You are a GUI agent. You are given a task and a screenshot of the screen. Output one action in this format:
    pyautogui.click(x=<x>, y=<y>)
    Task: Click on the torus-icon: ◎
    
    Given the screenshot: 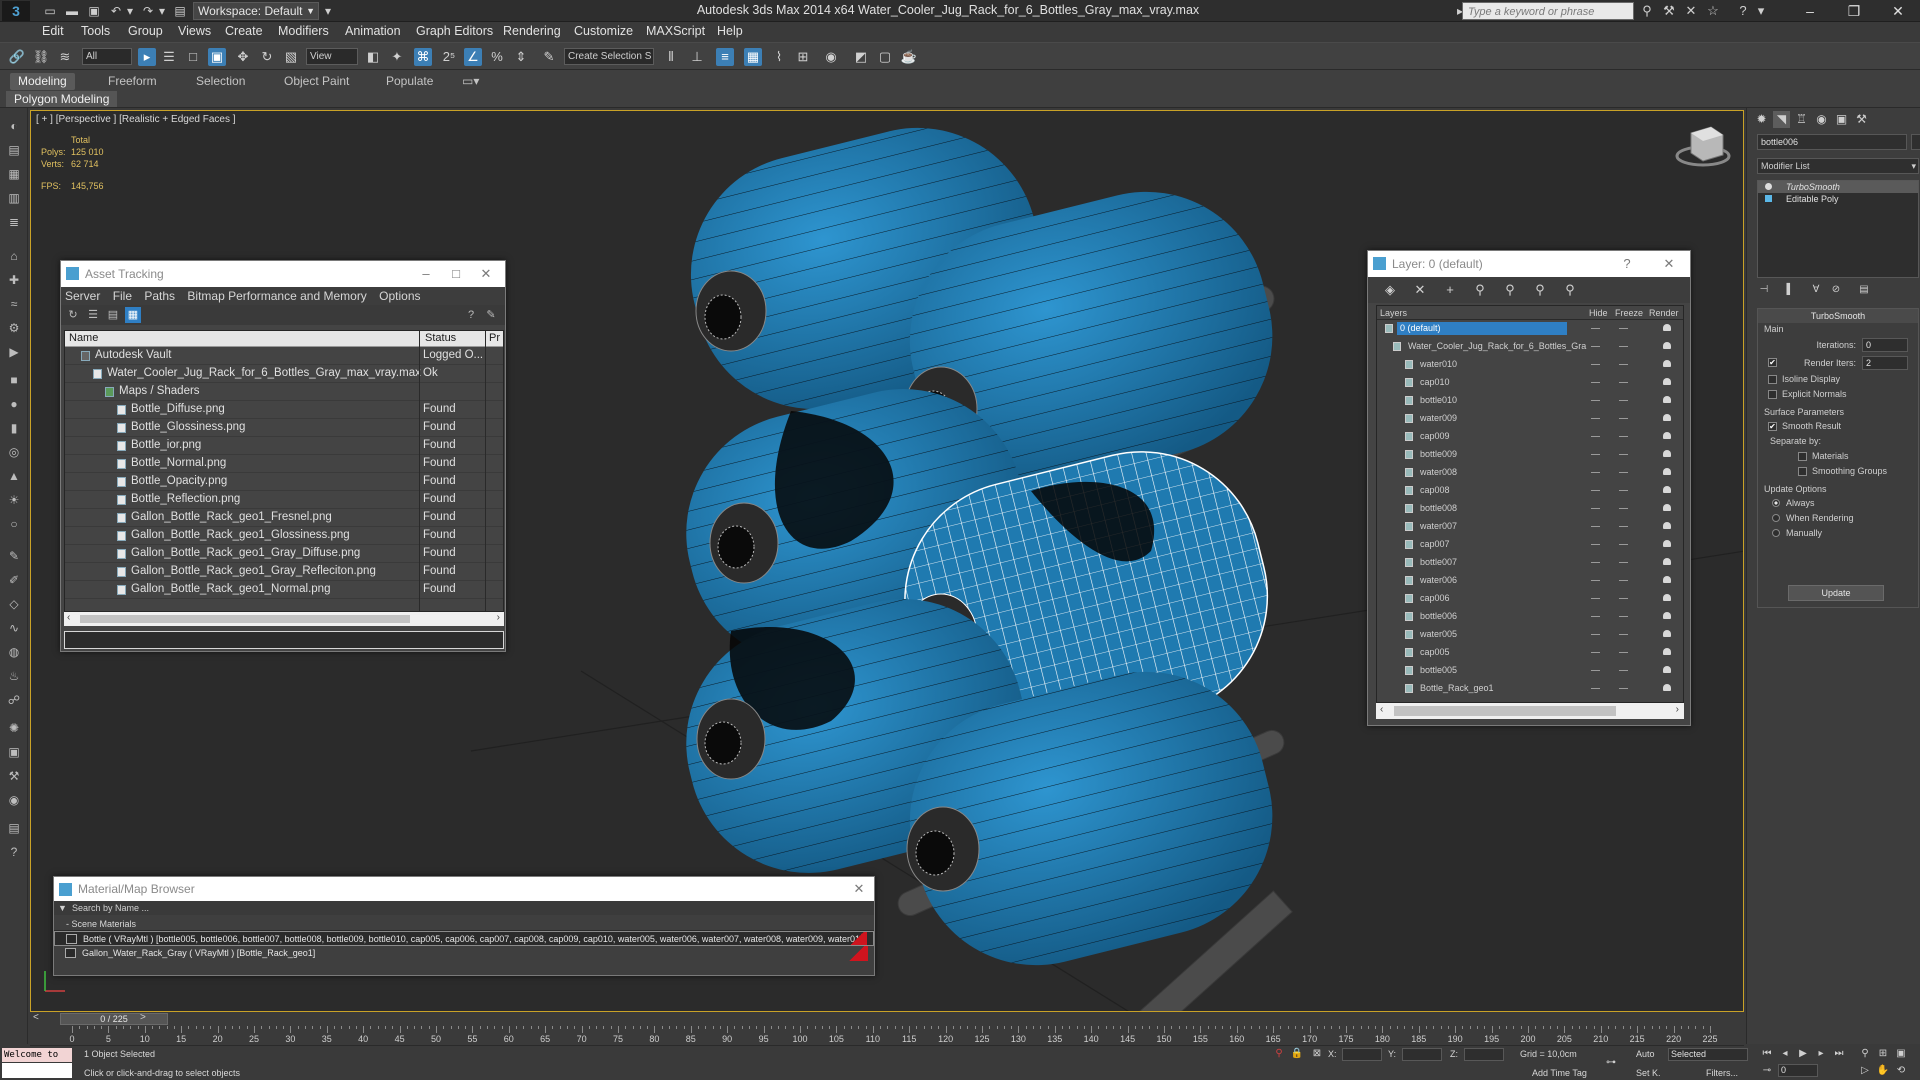 What is the action you would take?
    pyautogui.click(x=14, y=452)
    